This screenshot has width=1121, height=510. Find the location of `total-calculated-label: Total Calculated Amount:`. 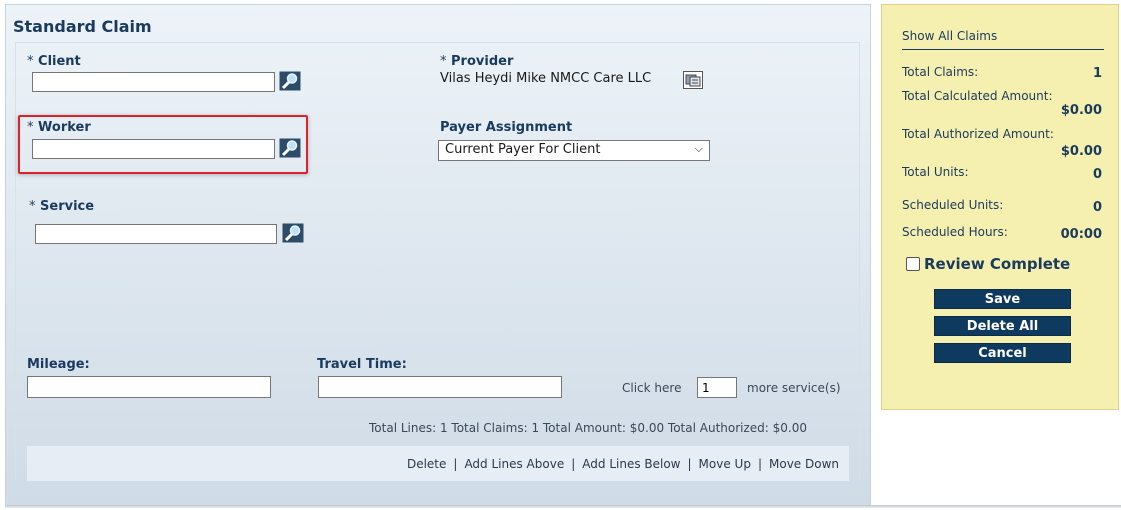

total-calculated-label: Total Calculated Amount: is located at coordinates (977, 96).